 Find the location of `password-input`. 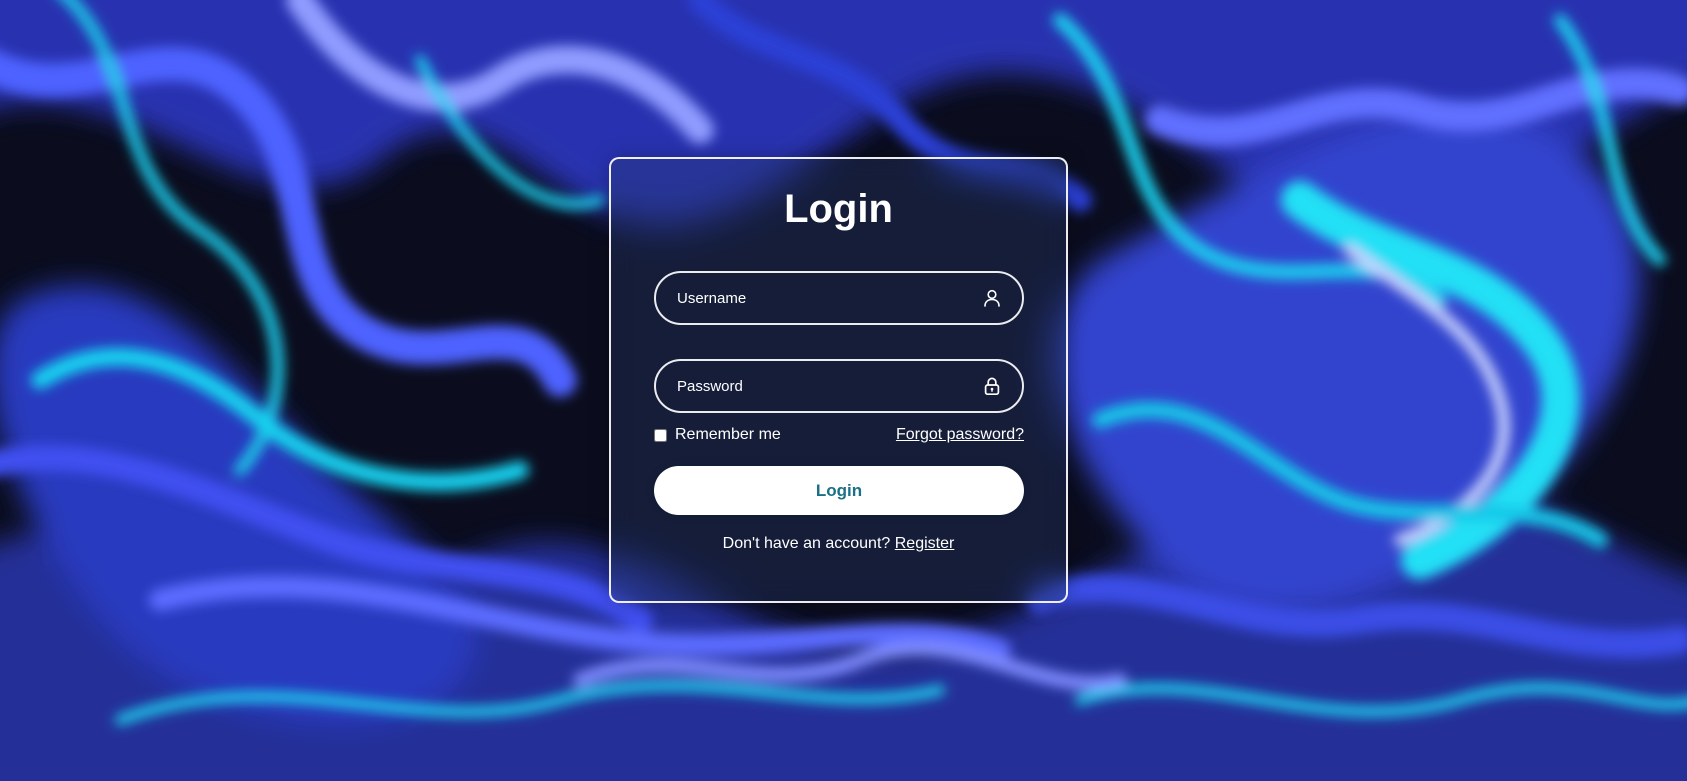

password-input is located at coordinates (839, 386).